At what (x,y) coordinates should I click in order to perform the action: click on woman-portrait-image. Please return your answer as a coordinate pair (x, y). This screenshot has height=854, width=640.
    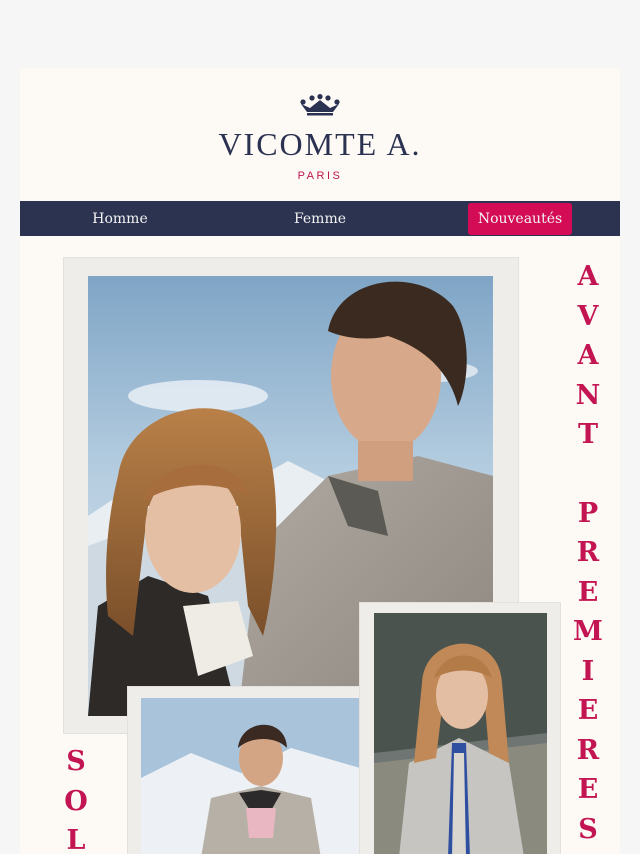
    Looking at the image, I should click on (460, 733).